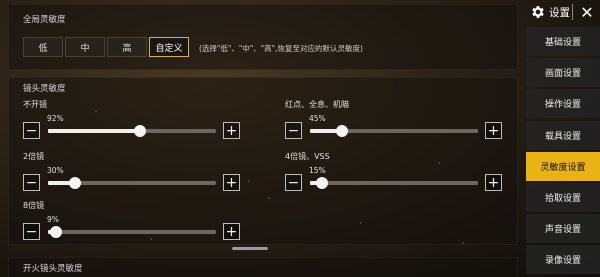 This screenshot has width=600, height=277. What do you see at coordinates (250, 248) in the screenshot?
I see `horizontal-scroll-indicator` at bounding box center [250, 248].